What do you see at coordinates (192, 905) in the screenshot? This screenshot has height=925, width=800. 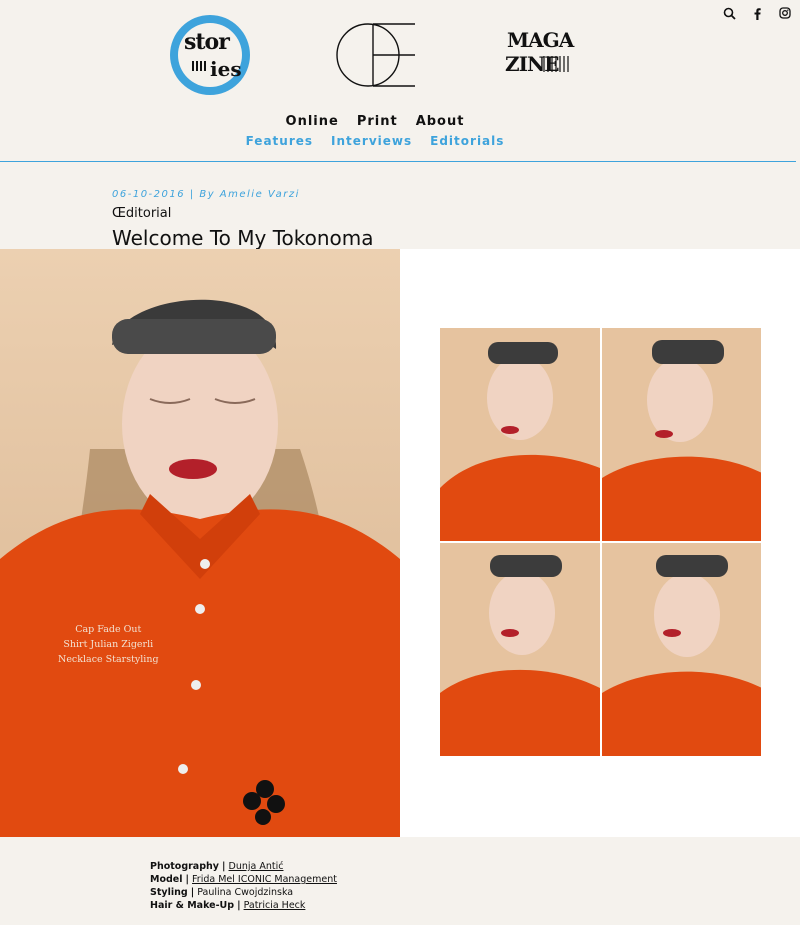 I see `credit-label: Hair & Make-Up` at bounding box center [192, 905].